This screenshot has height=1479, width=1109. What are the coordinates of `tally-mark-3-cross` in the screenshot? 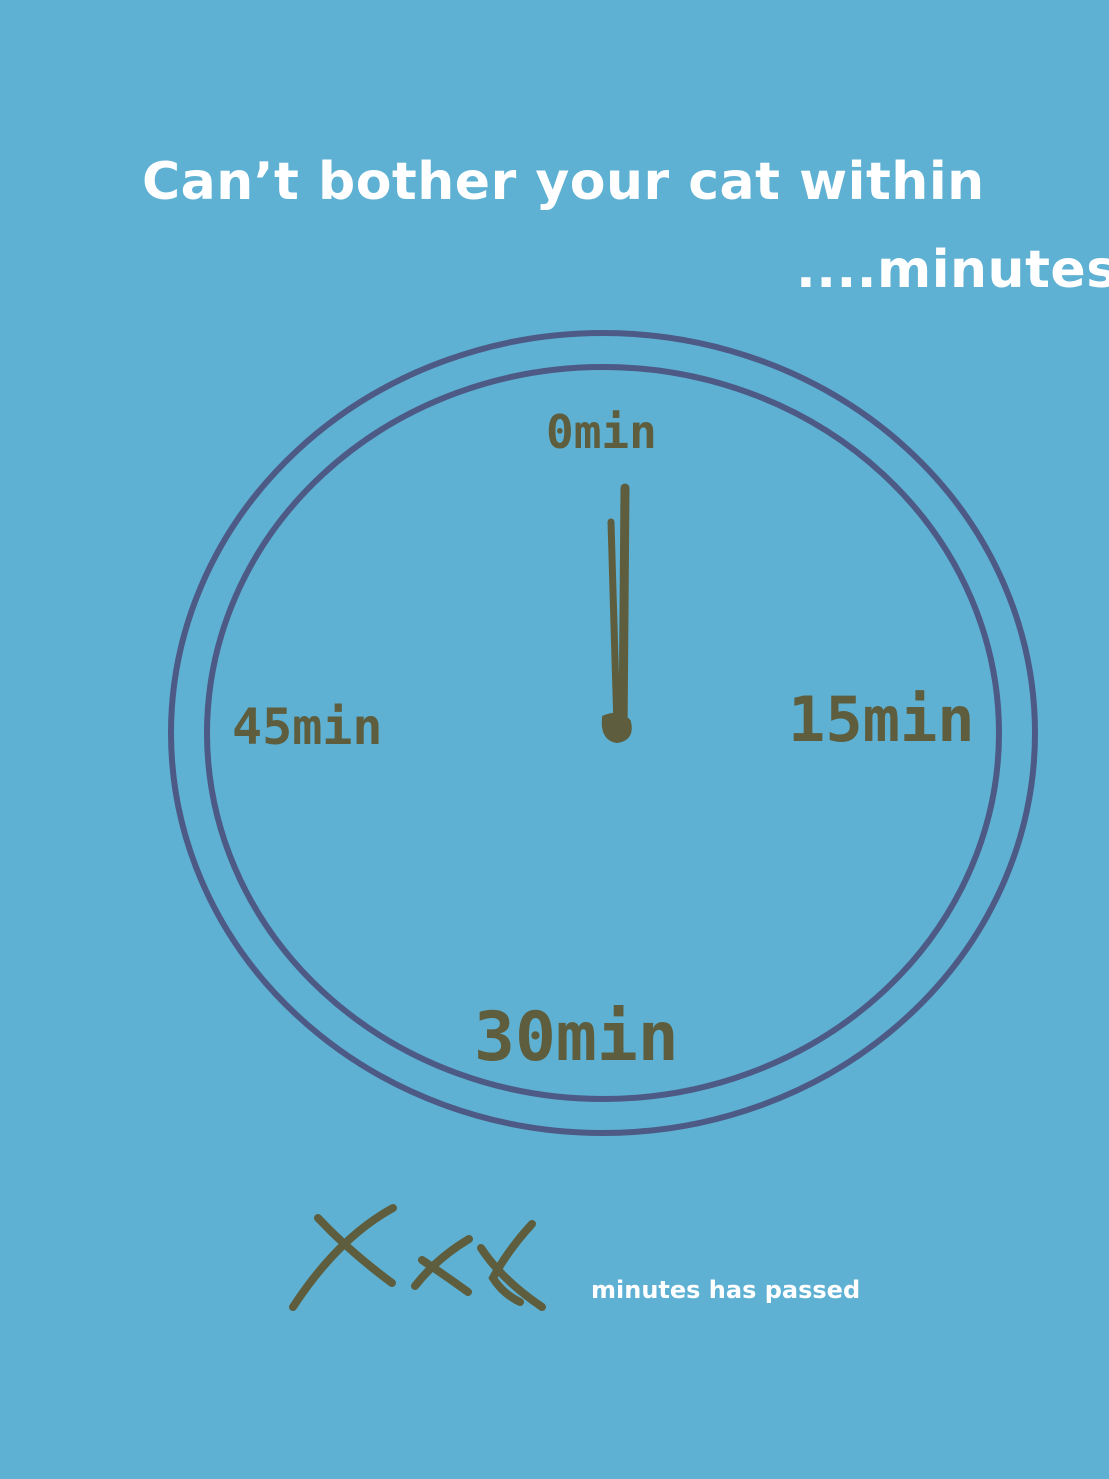 It's located at (512, 1263).